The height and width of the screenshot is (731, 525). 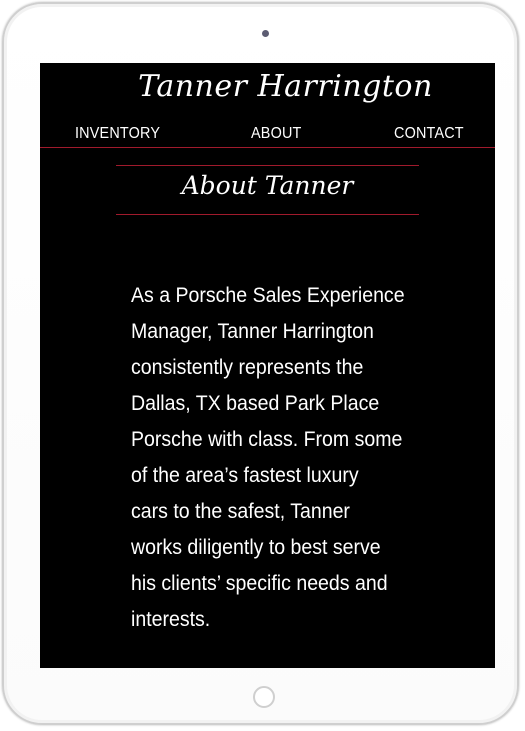 What do you see at coordinates (267, 185) in the screenshot?
I see `about-heading: About Tanner` at bounding box center [267, 185].